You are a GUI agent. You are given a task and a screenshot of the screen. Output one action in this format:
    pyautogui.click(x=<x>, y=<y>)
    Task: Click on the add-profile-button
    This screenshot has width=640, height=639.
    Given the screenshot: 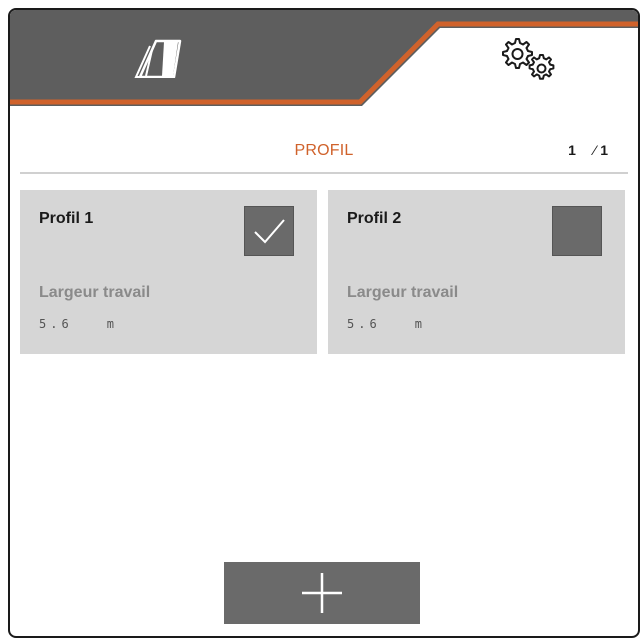 What is the action you would take?
    pyautogui.click(x=322, y=593)
    